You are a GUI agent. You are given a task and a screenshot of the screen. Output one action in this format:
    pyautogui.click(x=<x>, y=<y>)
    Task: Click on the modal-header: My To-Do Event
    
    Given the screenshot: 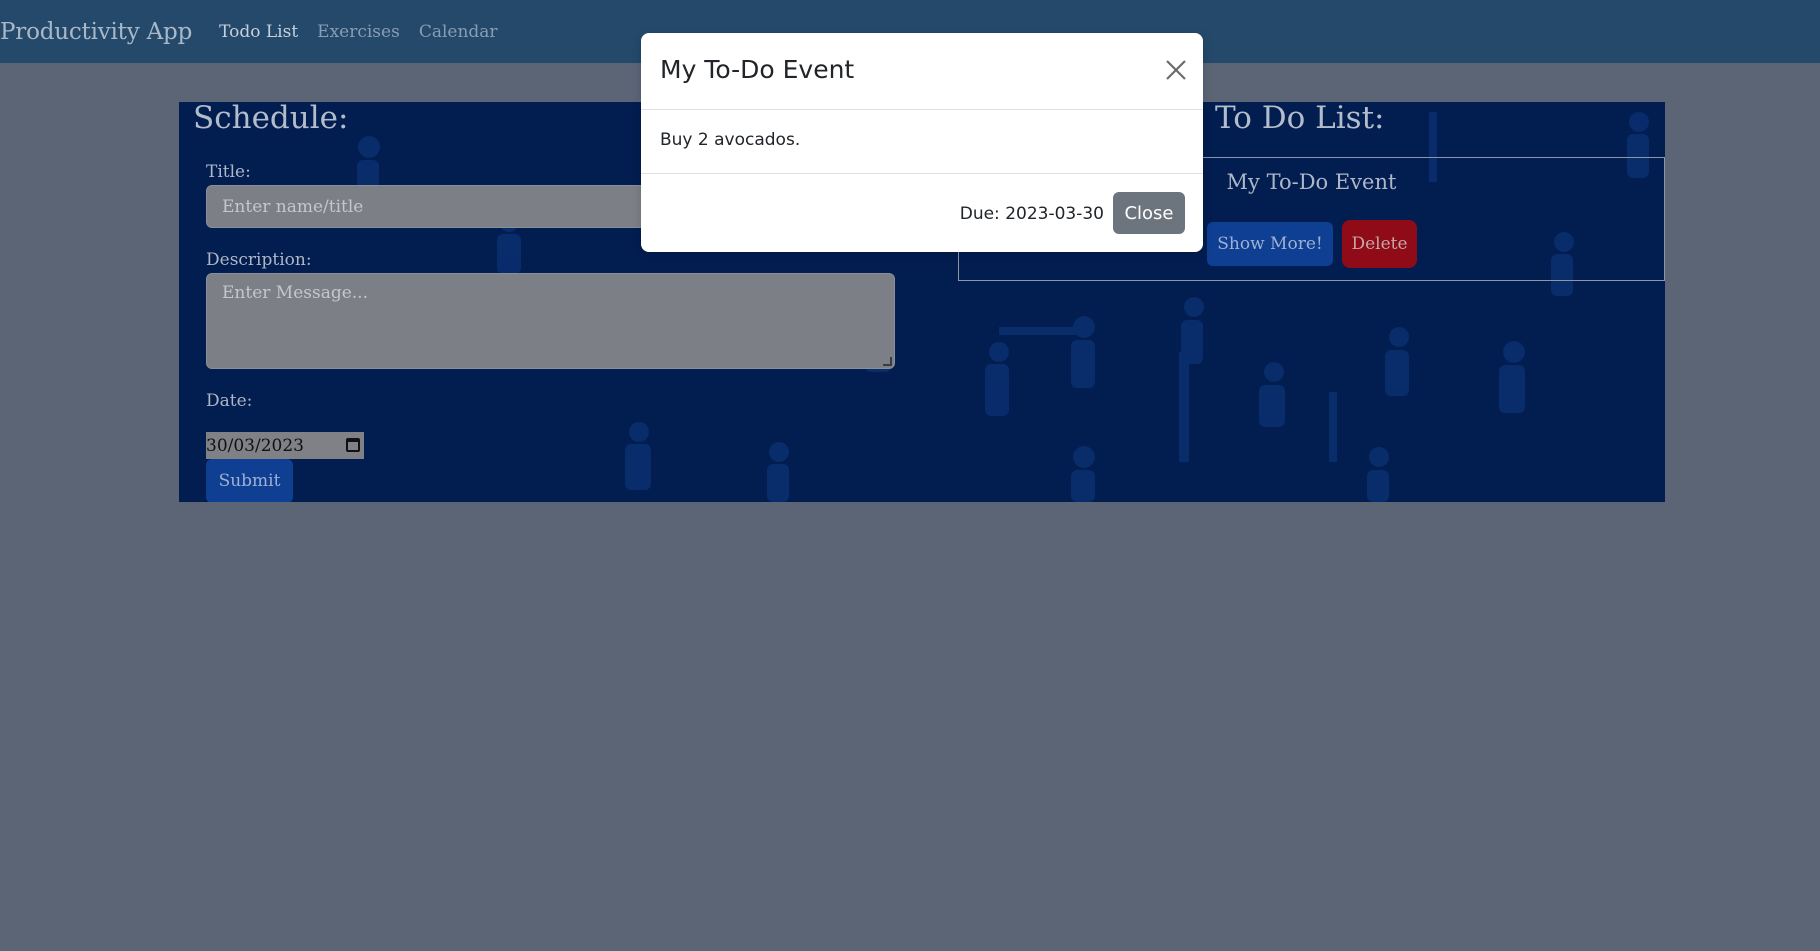 What is the action you would take?
    pyautogui.click(x=922, y=71)
    